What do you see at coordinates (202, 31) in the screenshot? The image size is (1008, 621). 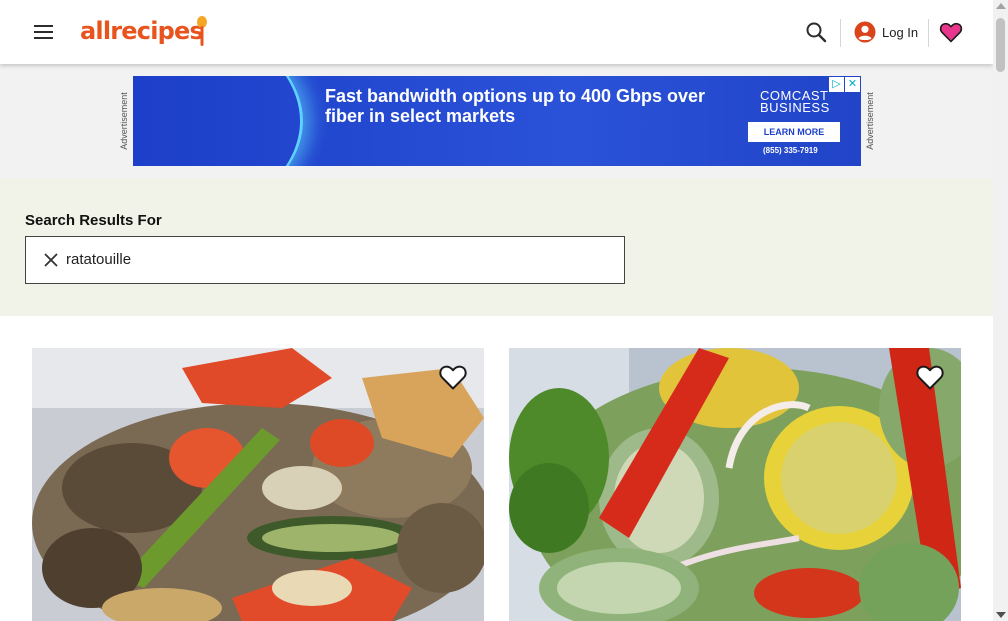 I see `spoon-icon` at bounding box center [202, 31].